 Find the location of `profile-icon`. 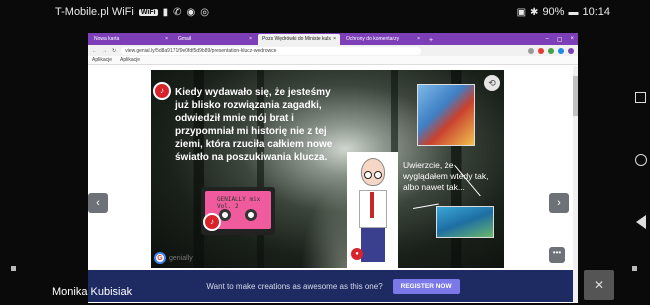

profile-icon is located at coordinates (571, 50).